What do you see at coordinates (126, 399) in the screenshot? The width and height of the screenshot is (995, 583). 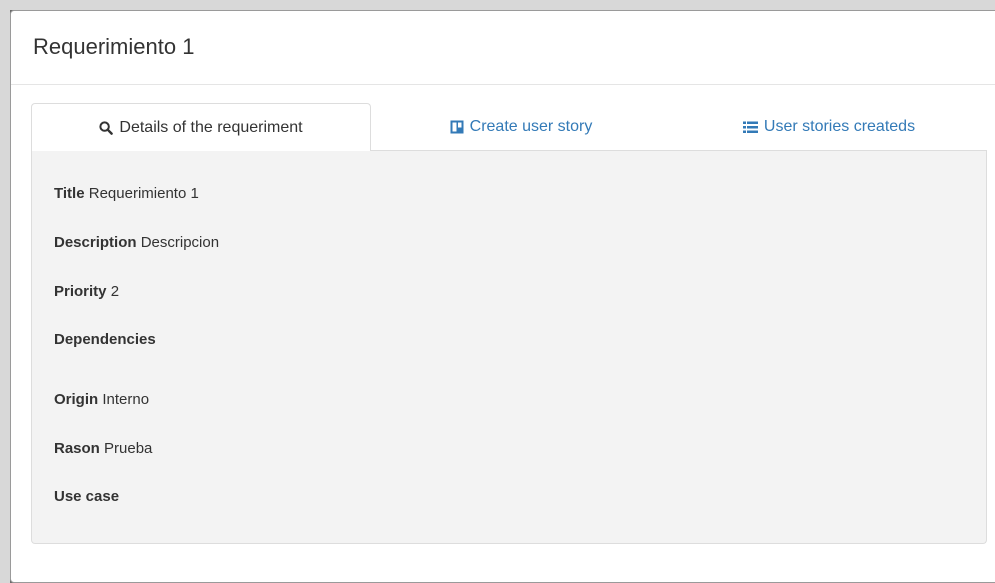 I see `field-origin-value: Interno` at bounding box center [126, 399].